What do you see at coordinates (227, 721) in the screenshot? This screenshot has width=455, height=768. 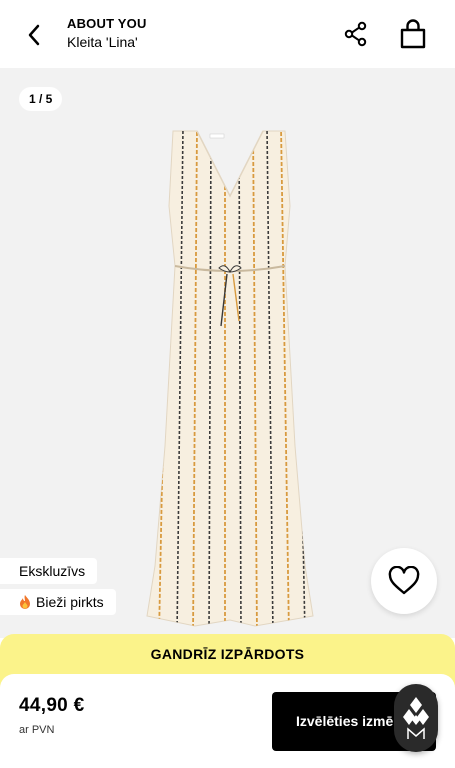 I see `purchase-bar: 44,90 € ar PVN Izvēlēties izmē` at bounding box center [227, 721].